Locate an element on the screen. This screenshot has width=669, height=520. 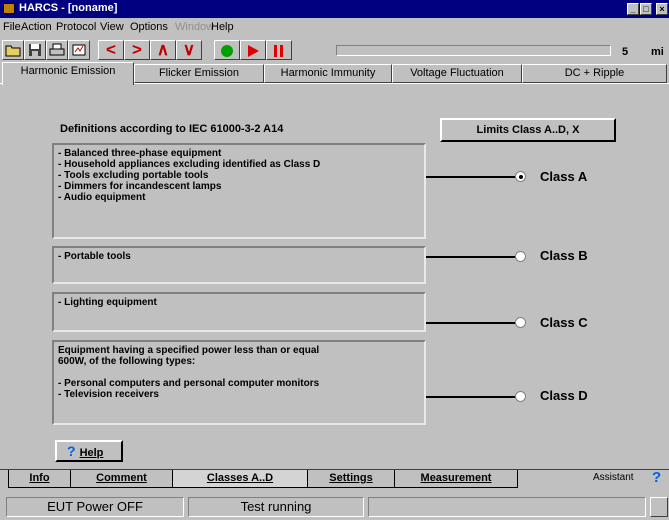
list-item: - Balanced three-phase equipment is located at coordinates (140, 153).